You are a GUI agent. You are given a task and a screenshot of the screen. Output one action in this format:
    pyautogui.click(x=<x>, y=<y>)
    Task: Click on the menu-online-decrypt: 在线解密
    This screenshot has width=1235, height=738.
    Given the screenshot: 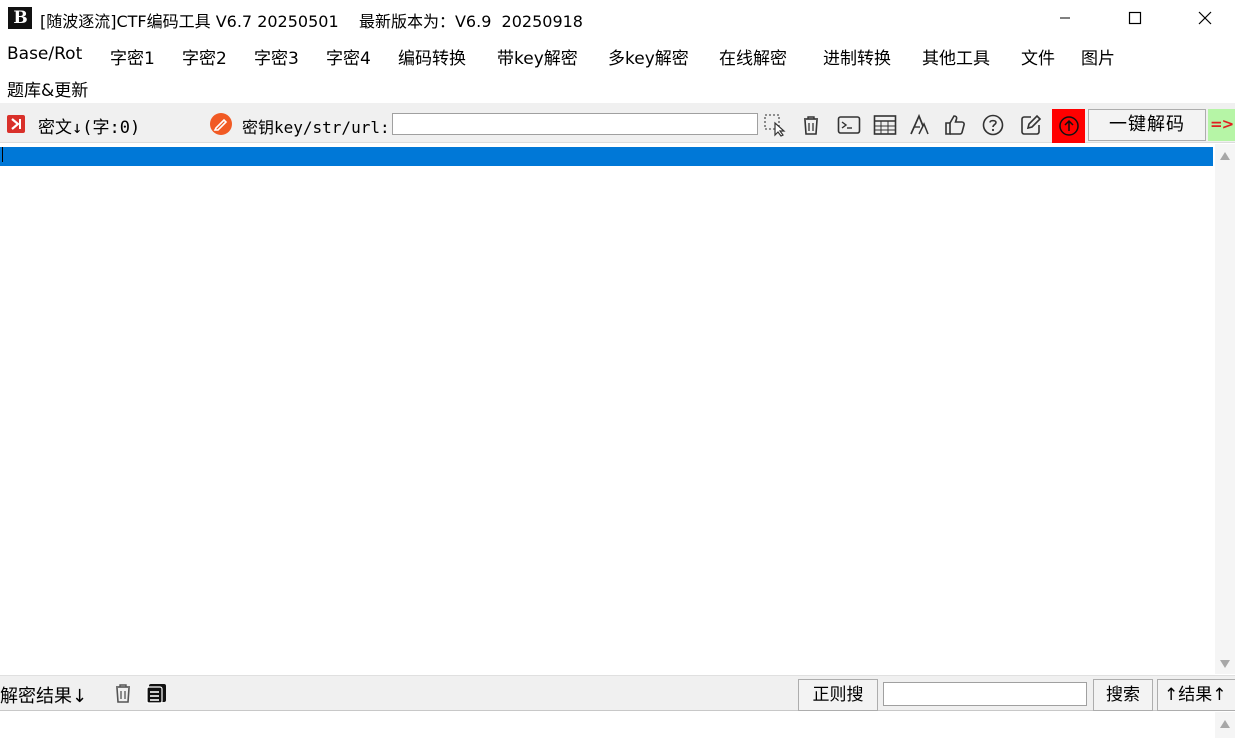 What is the action you would take?
    pyautogui.click(x=753, y=56)
    